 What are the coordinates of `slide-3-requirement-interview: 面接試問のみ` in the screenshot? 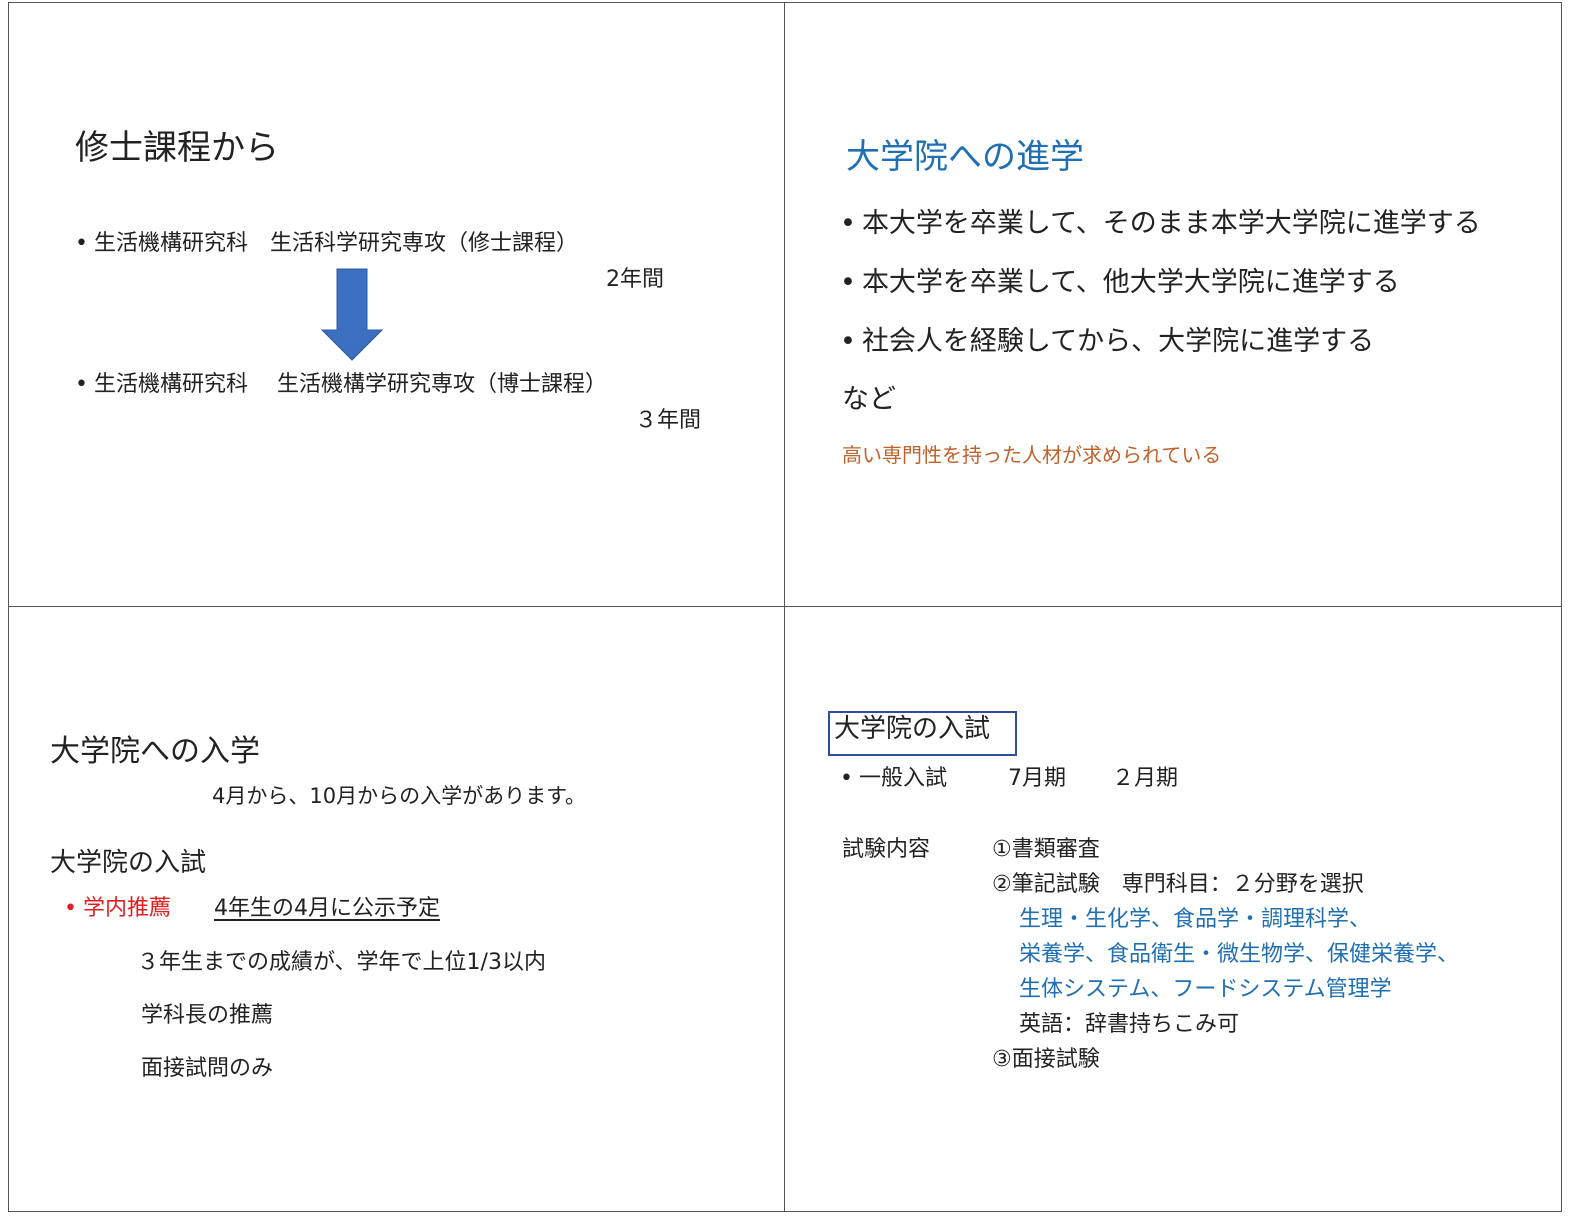 It's located at (207, 1068).